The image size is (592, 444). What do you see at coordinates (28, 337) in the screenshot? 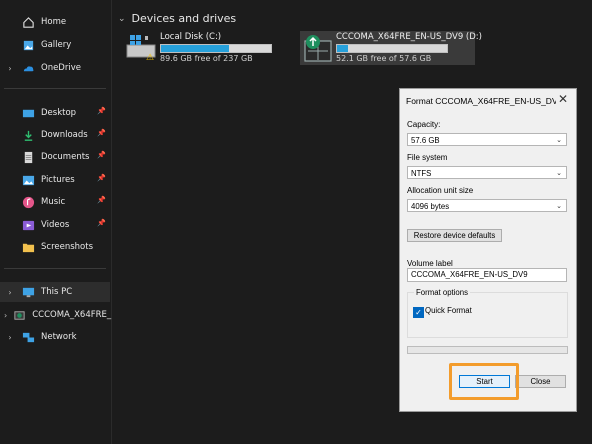
I see `network-icon` at bounding box center [28, 337].